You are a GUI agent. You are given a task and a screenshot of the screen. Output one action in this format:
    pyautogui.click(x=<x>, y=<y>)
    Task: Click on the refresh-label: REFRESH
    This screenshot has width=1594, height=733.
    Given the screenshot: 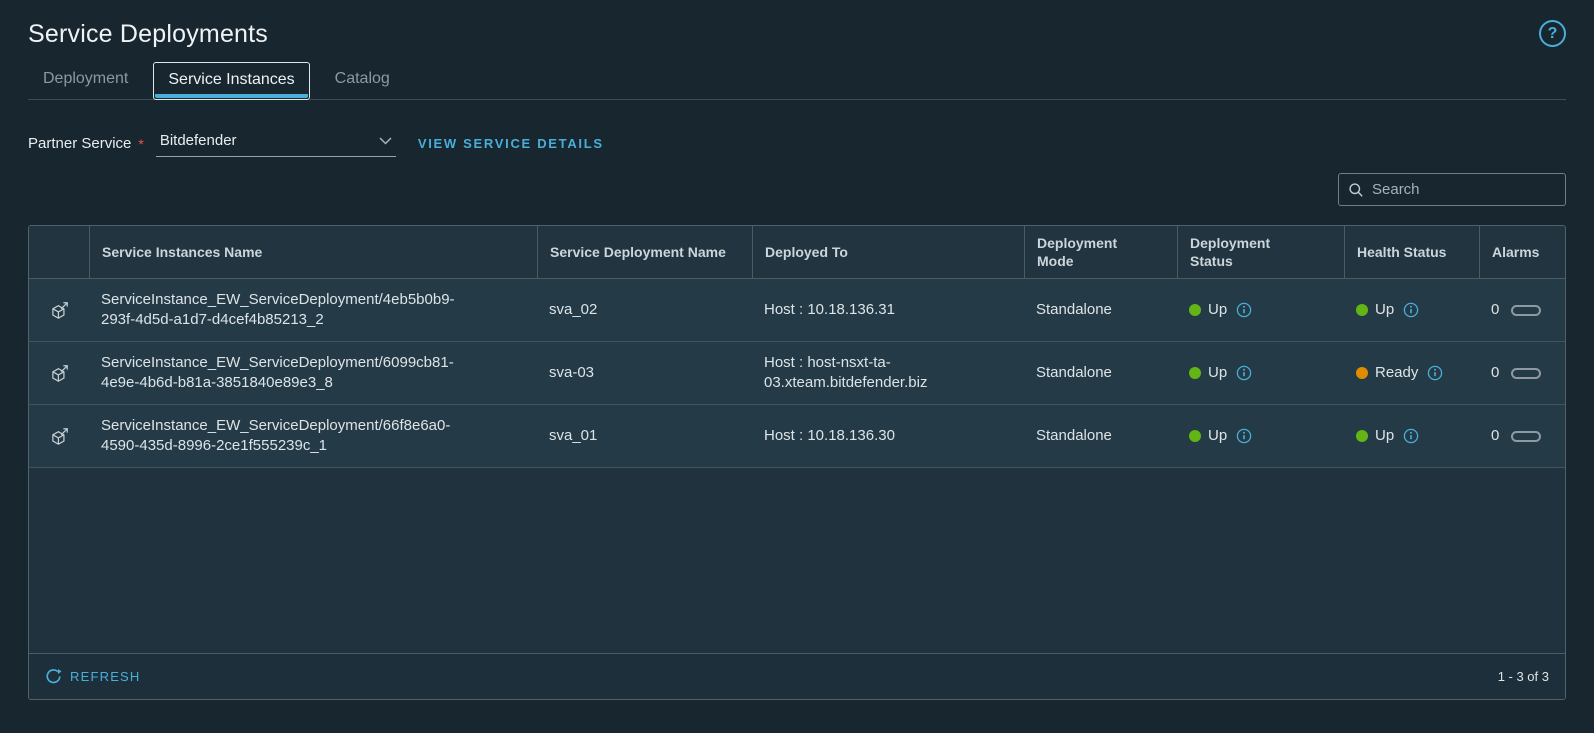 What is the action you would take?
    pyautogui.click(x=105, y=676)
    